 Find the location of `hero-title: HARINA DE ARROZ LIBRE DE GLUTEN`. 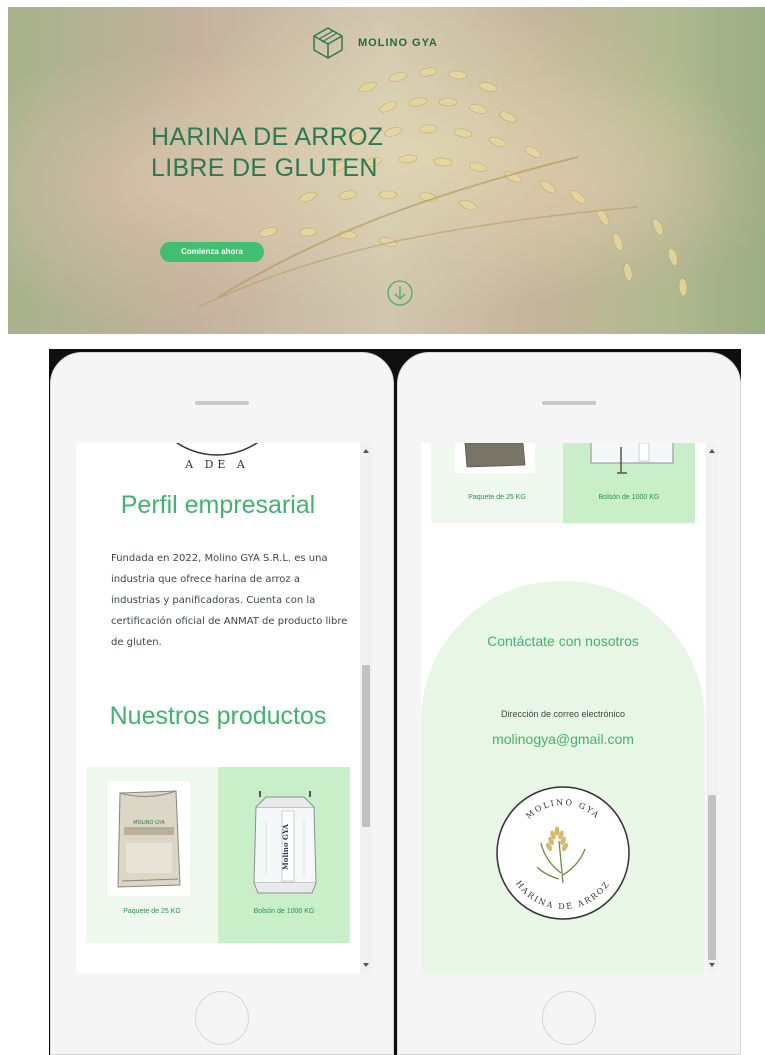

hero-title: HARINA DE ARROZ LIBRE DE GLUTEN is located at coordinates (301, 153).